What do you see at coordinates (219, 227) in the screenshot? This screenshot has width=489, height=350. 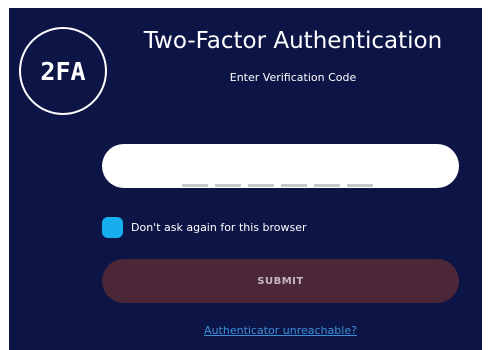 I see `remember-browser-label: Don't ask again for this browser` at bounding box center [219, 227].